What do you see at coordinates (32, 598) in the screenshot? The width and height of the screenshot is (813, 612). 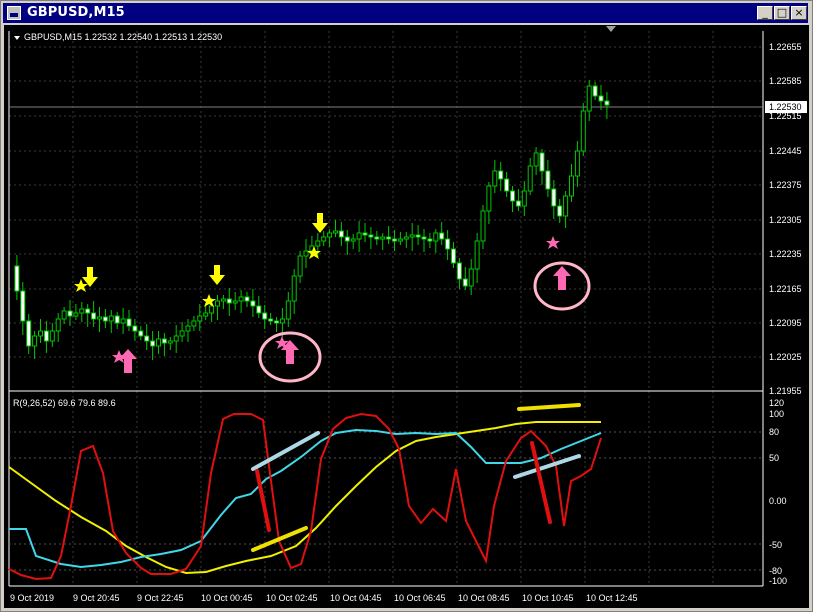 I see `time-label: 9 Oct 2019` at bounding box center [32, 598].